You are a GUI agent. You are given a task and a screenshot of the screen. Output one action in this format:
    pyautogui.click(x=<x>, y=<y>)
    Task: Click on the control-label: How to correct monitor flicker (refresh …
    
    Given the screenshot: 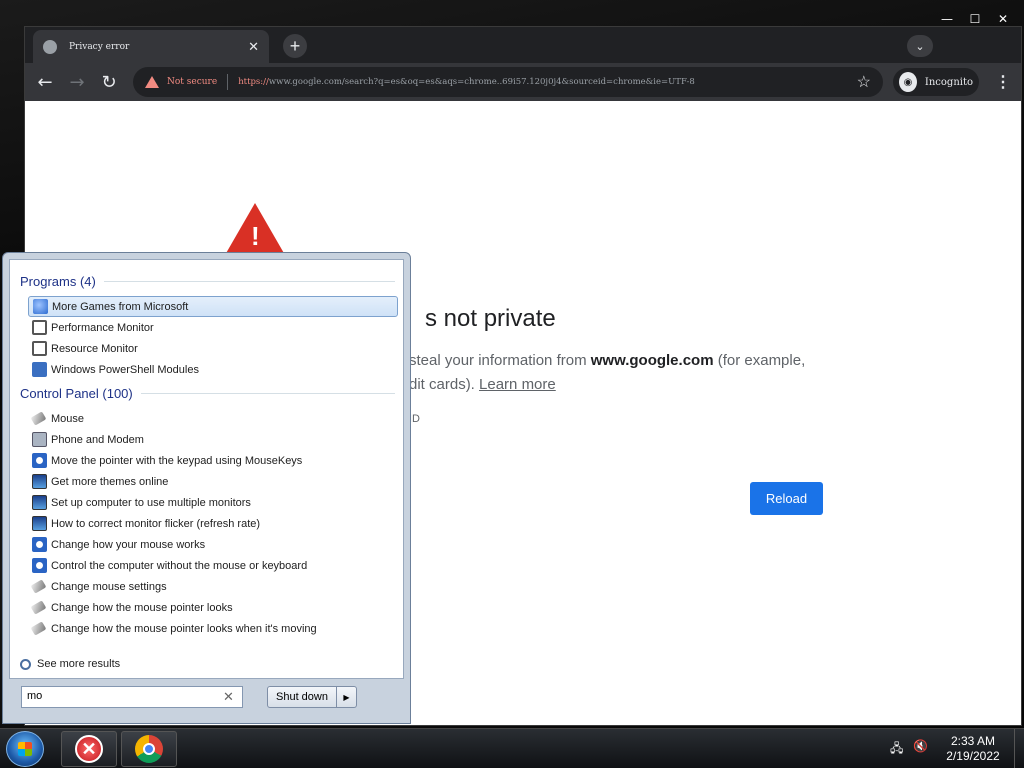 What is the action you would take?
    pyautogui.click(x=156, y=523)
    